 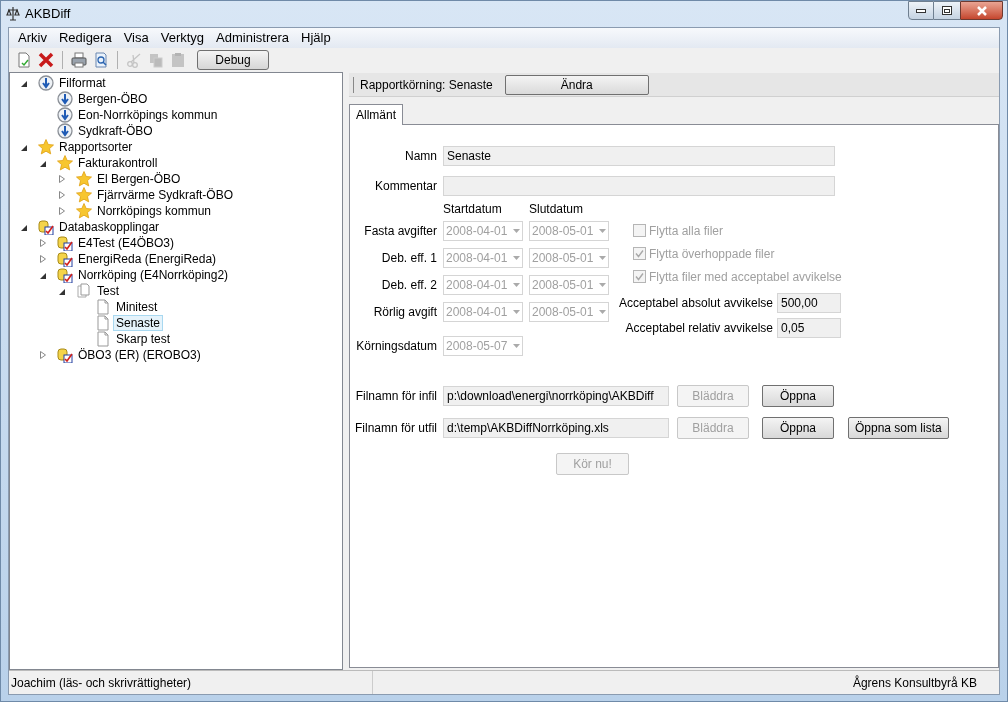 What do you see at coordinates (192, 682) in the screenshot?
I see `user-status: Joachim (läs- och skrivrättigheter)` at bounding box center [192, 682].